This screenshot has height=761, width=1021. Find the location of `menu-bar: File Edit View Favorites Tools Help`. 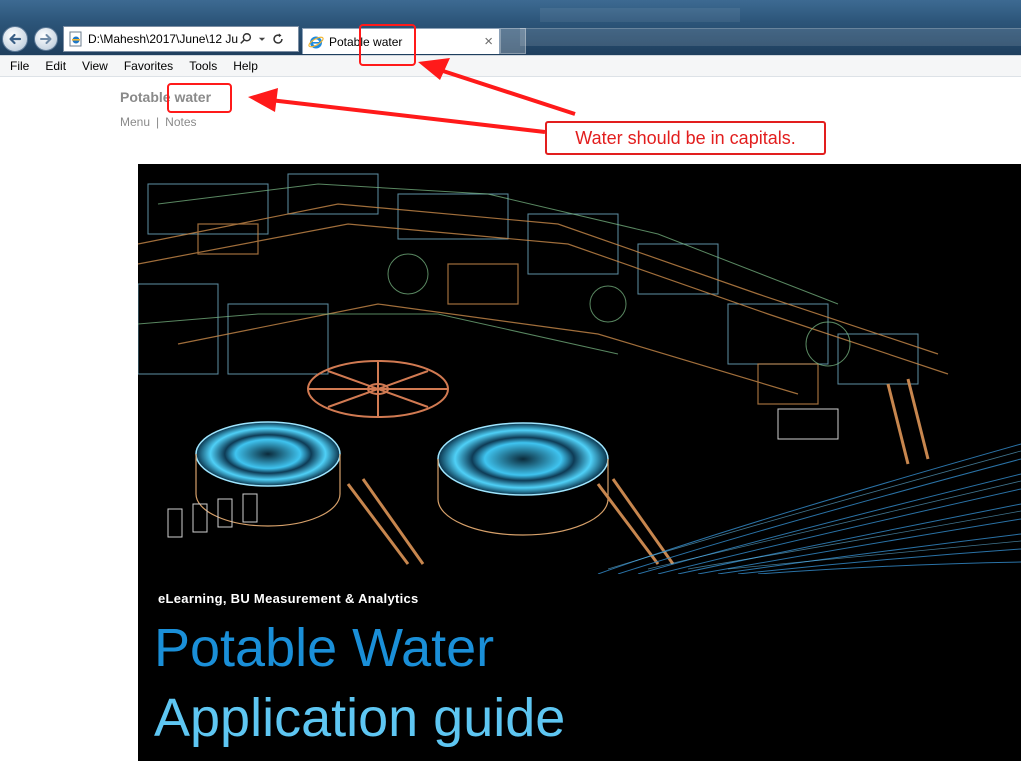

menu-bar: File Edit View Favorites Tools Help is located at coordinates (510, 66).